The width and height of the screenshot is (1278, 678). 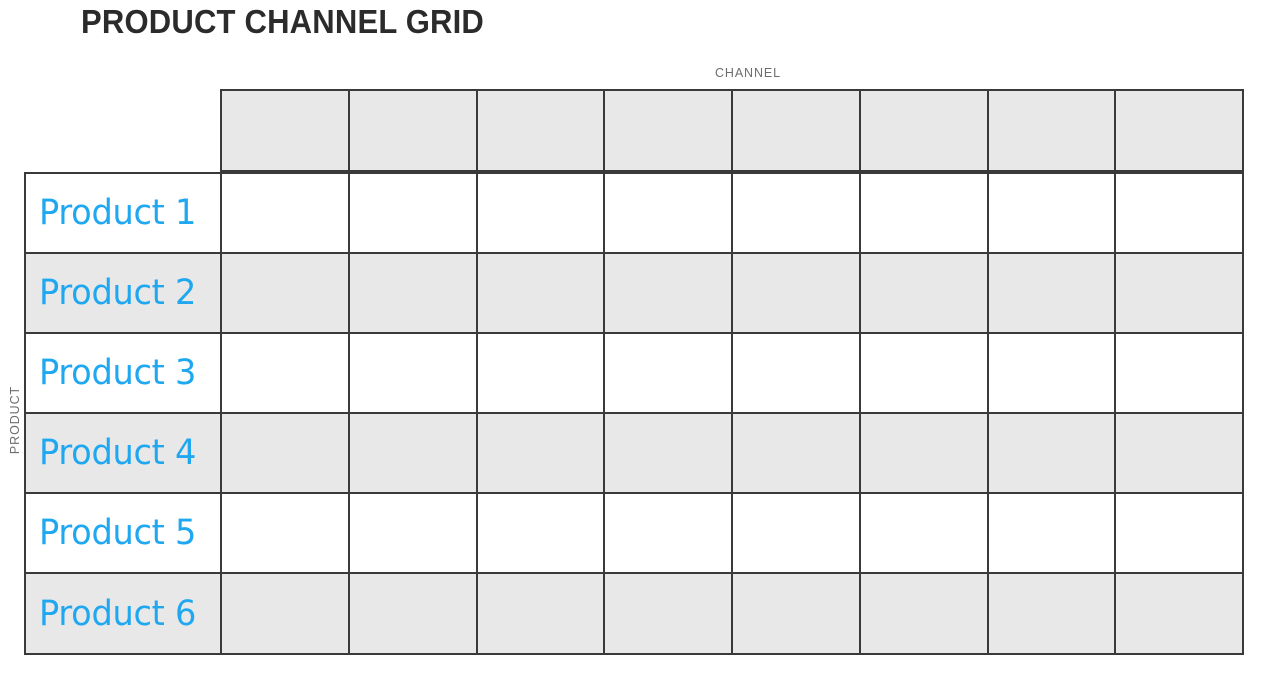 What do you see at coordinates (15, 420) in the screenshot?
I see `row-axis-label: PRODUCT` at bounding box center [15, 420].